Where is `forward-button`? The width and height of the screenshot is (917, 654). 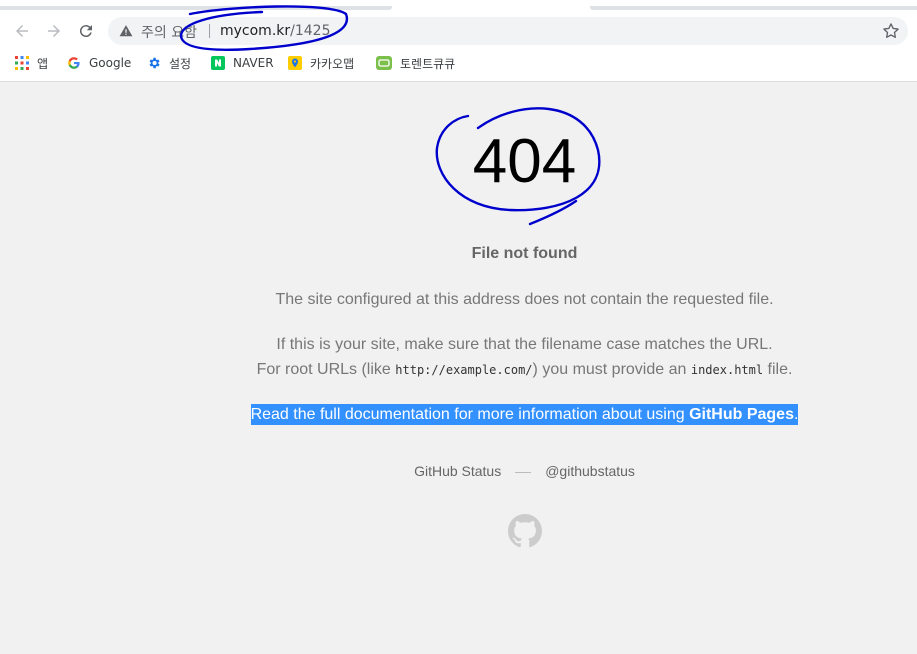 forward-button is located at coordinates (54, 31).